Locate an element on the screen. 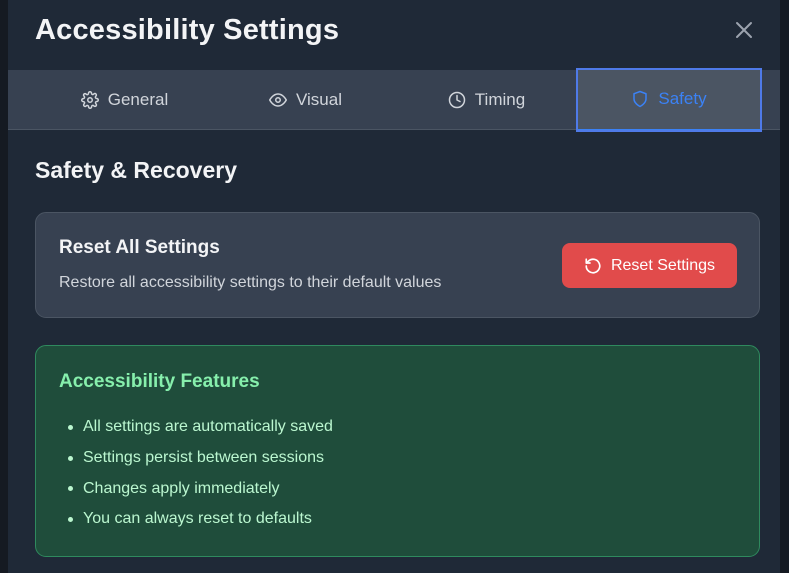  dialog-header: Accessibility Settings is located at coordinates (394, 35).